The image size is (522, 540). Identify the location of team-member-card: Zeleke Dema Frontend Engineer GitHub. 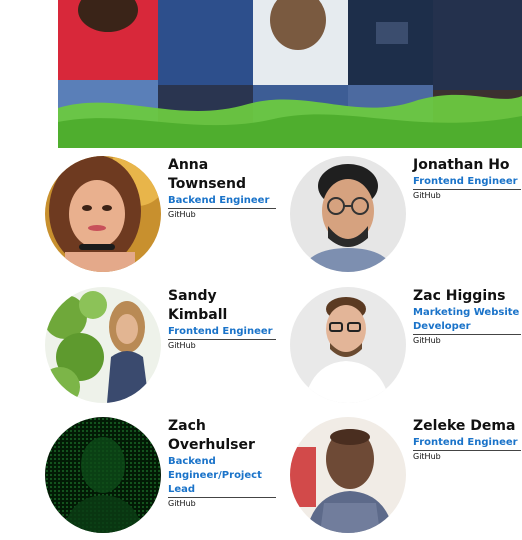
(406, 477).